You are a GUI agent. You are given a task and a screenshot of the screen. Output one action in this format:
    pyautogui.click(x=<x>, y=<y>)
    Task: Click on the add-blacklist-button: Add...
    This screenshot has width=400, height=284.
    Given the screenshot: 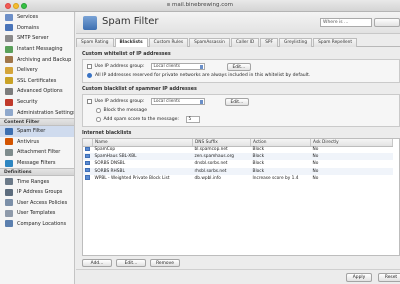 What is the action you would take?
    pyautogui.click(x=97, y=263)
    